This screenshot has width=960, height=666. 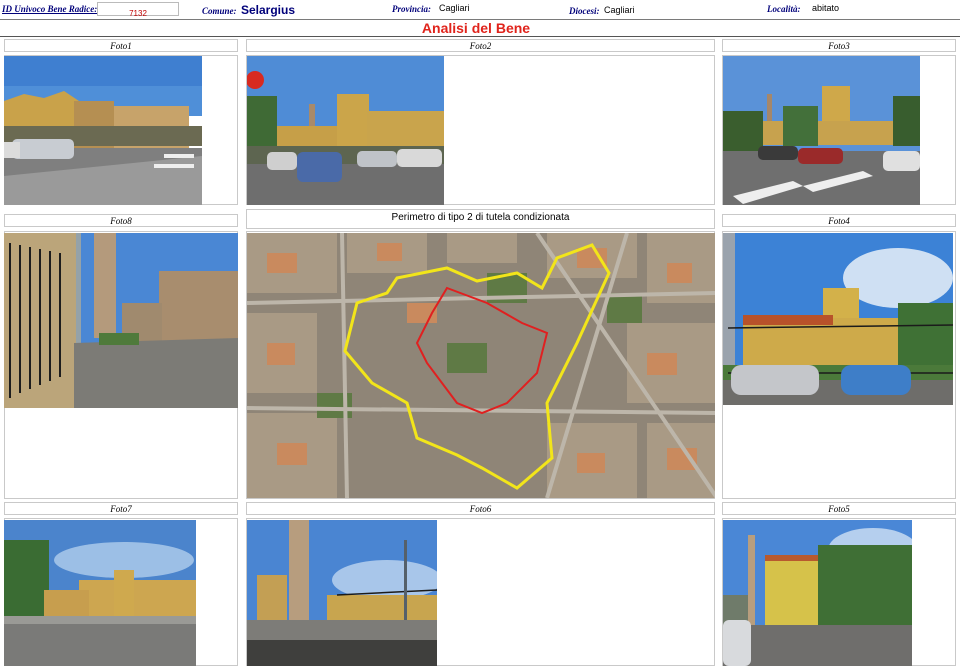 What do you see at coordinates (121, 220) in the screenshot?
I see `caption-foto8: Foto8` at bounding box center [121, 220].